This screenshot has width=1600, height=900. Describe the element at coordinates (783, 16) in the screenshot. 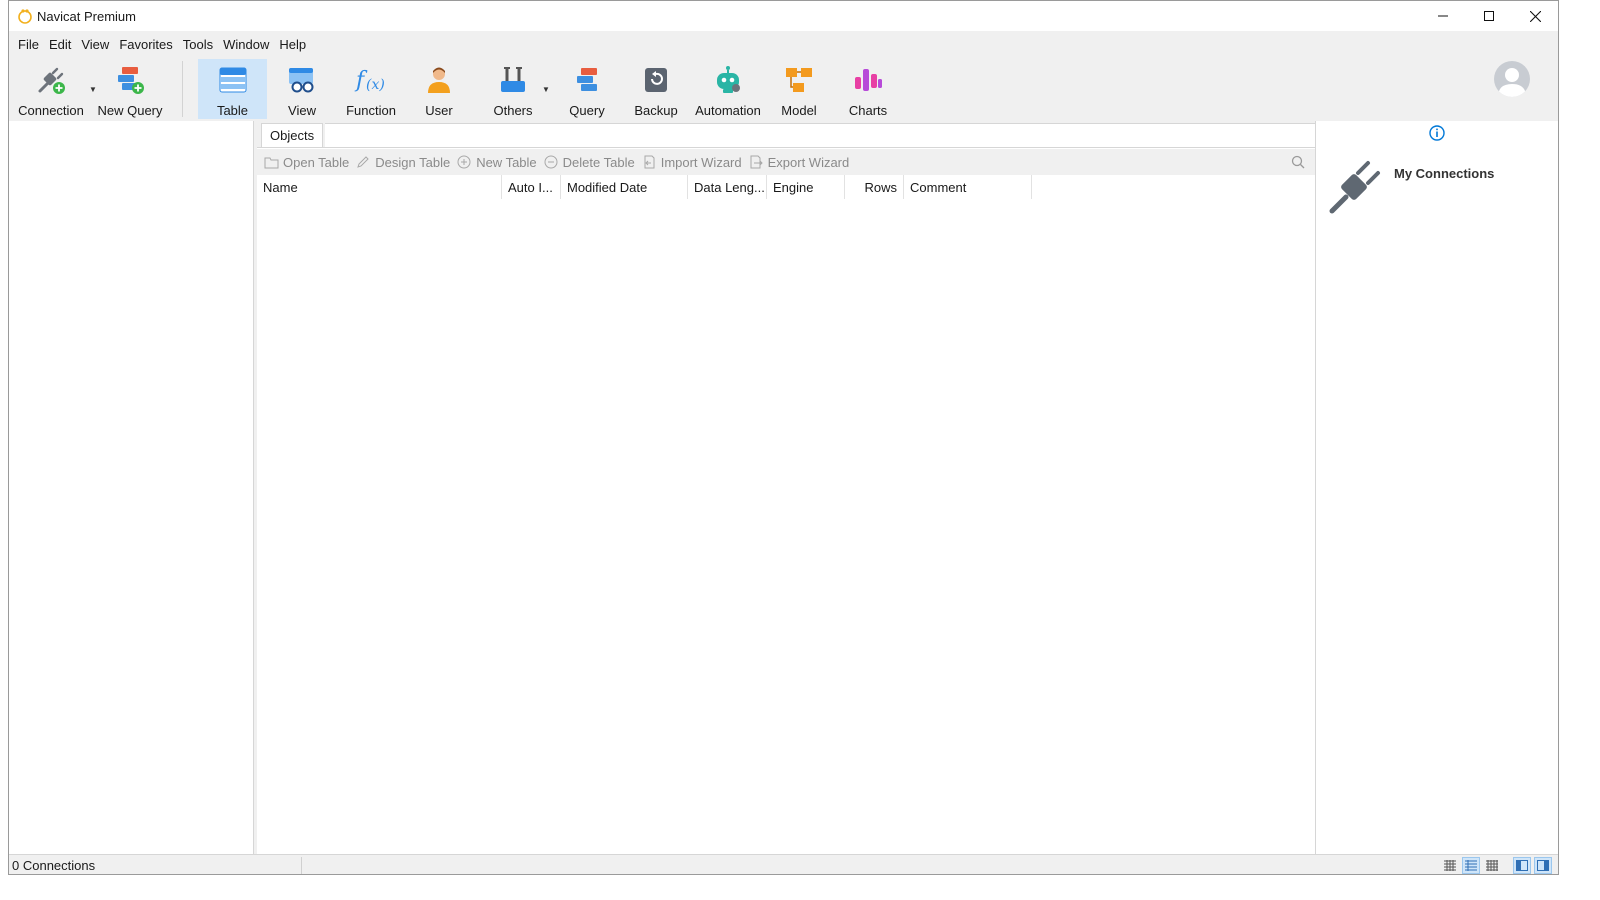

I see `title-bar: Navicat Premium` at that location.